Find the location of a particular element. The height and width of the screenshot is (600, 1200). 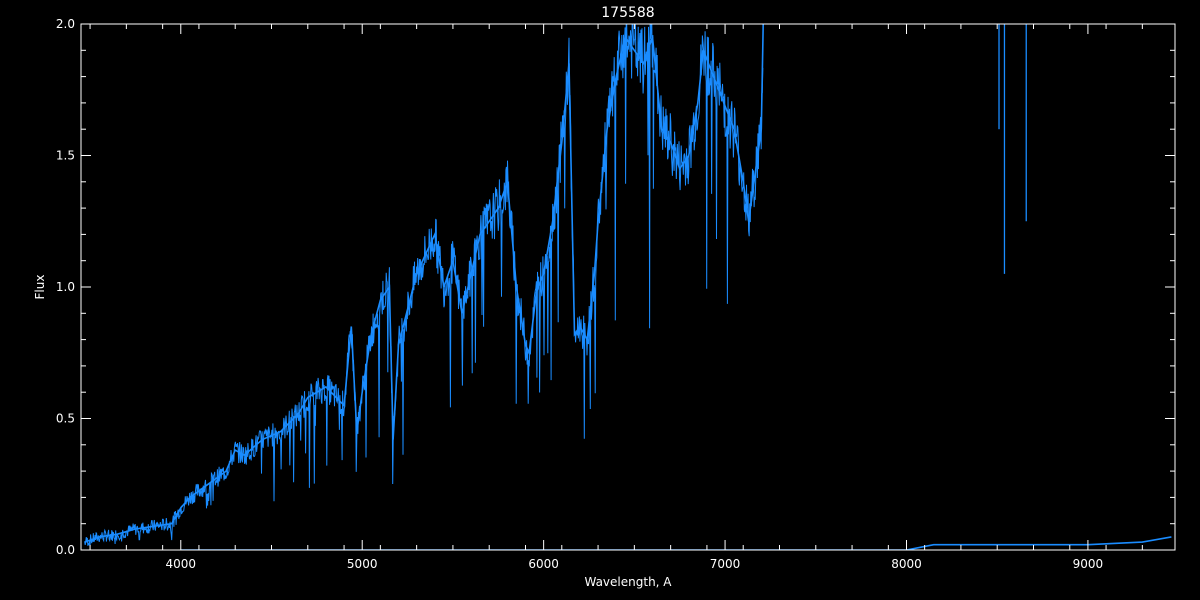

y-tick-label: 0.0 is located at coordinates (65, 550).